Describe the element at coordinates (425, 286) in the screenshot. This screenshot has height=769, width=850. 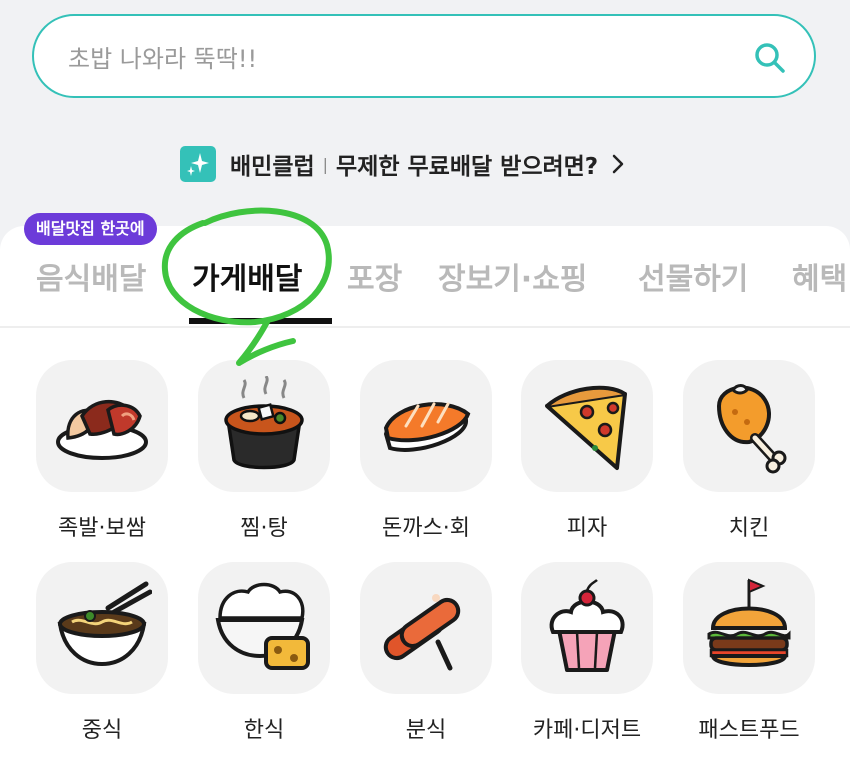
I see `tab-bar: 음식배달 가게배달 포장 장보기·쇼핑 선물하기 혜택` at that location.